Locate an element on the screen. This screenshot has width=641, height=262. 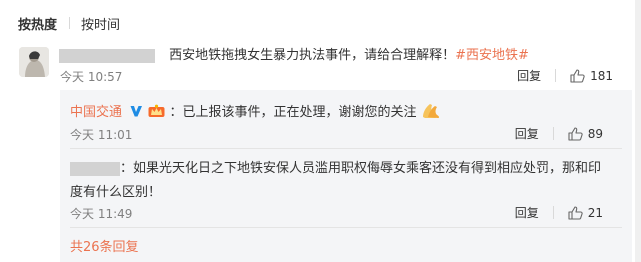
like-button: 21 is located at coordinates (585, 213).